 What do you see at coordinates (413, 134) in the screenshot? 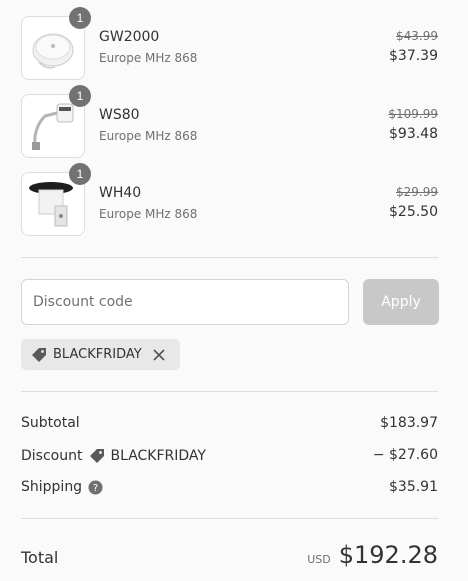
I see `discounted-price: $93.48` at bounding box center [413, 134].